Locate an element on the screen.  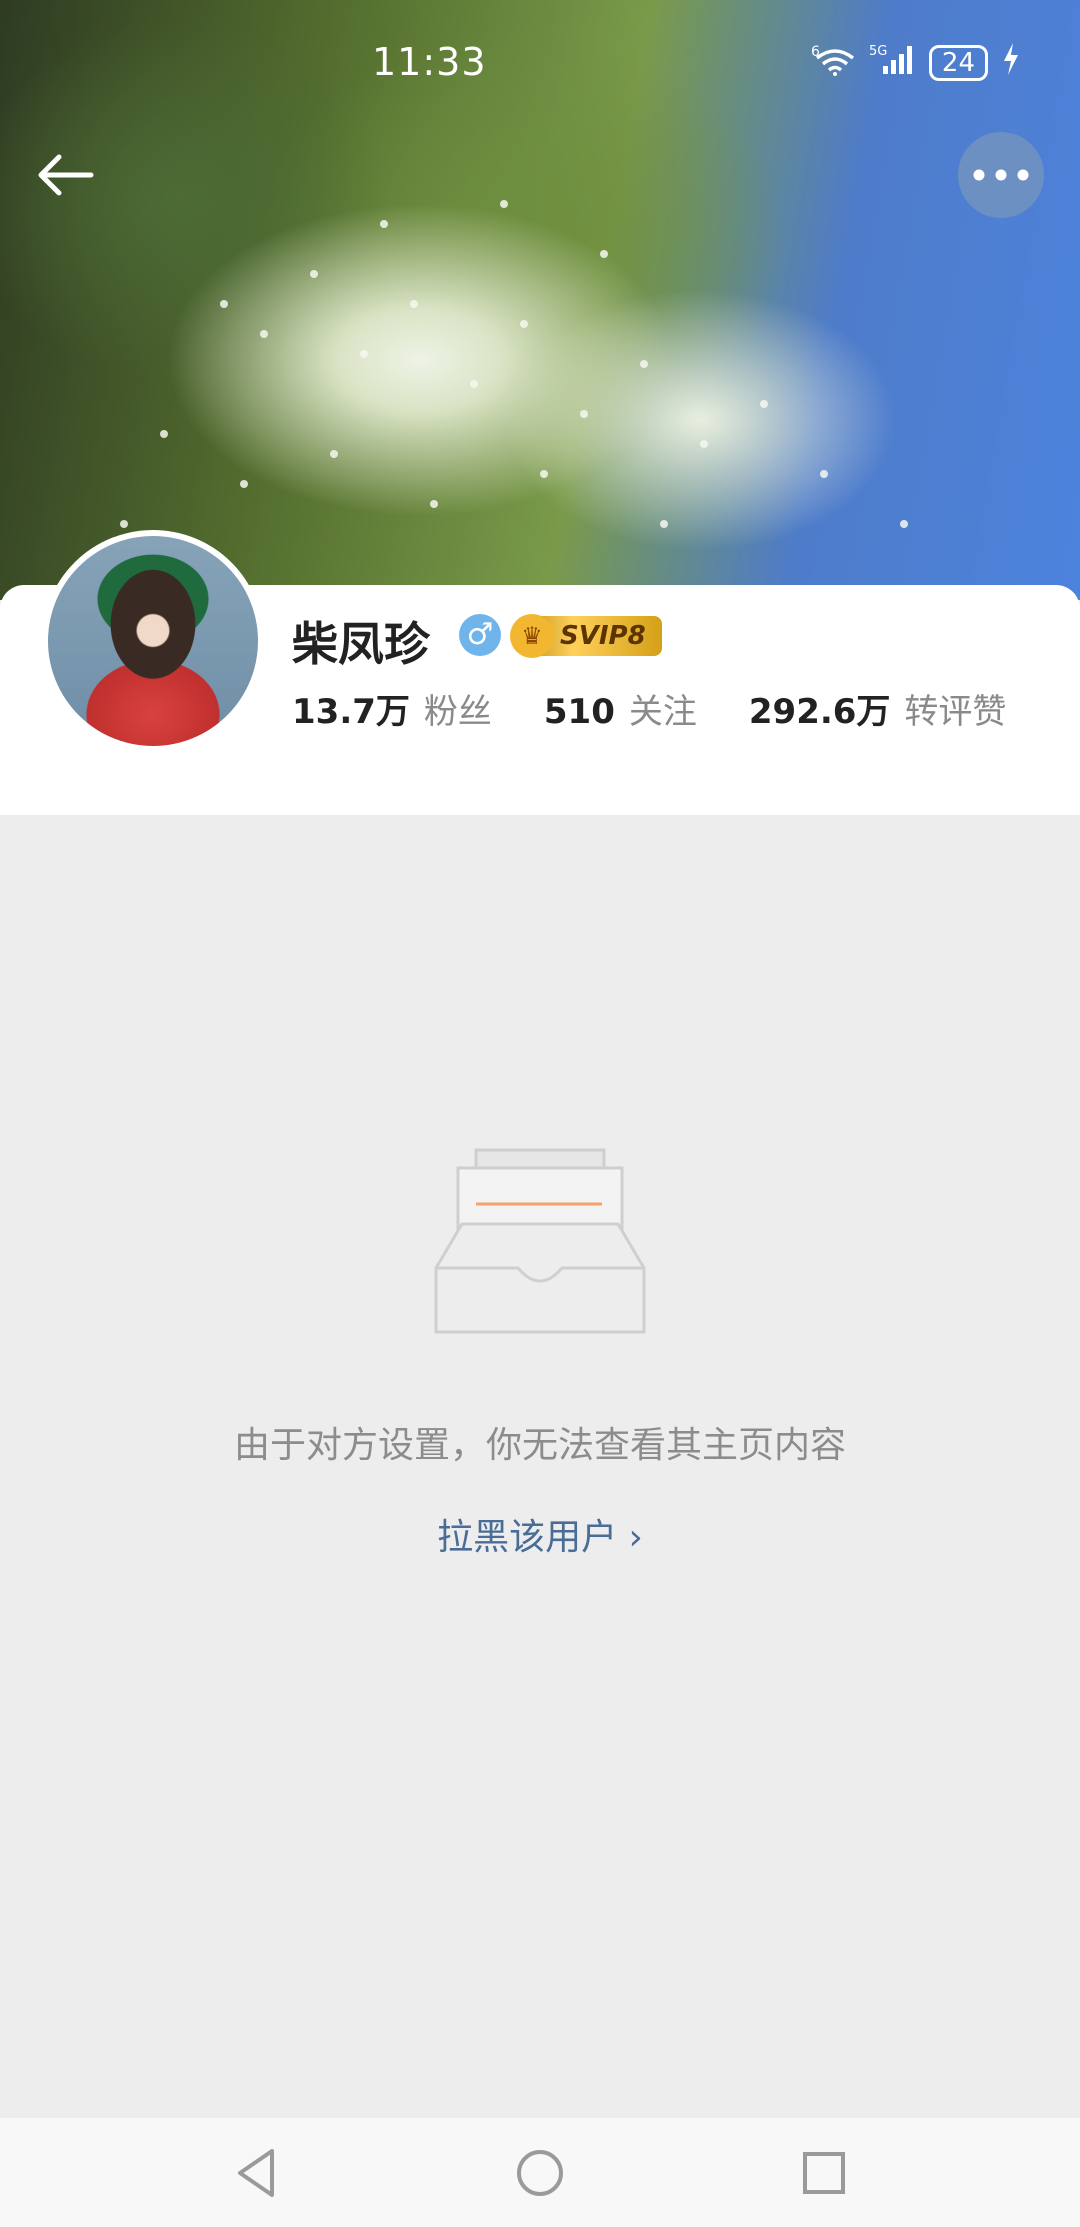
stat-label: 转评赞 is located at coordinates (955, 712).